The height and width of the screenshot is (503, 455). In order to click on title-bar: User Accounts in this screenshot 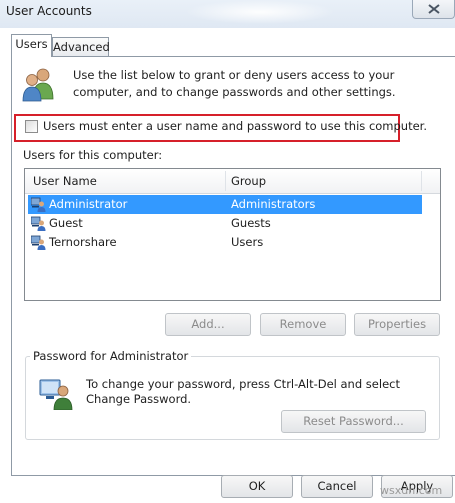, I will do `click(227, 14)`.